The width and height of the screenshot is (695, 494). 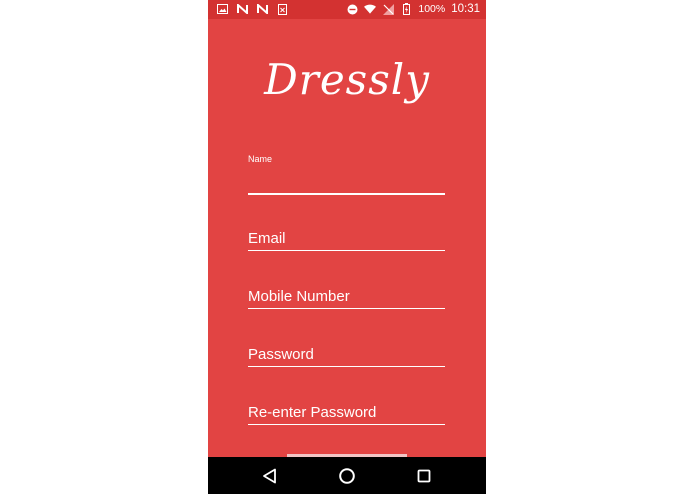 I want to click on email-field-label: Email, so click(x=267, y=238).